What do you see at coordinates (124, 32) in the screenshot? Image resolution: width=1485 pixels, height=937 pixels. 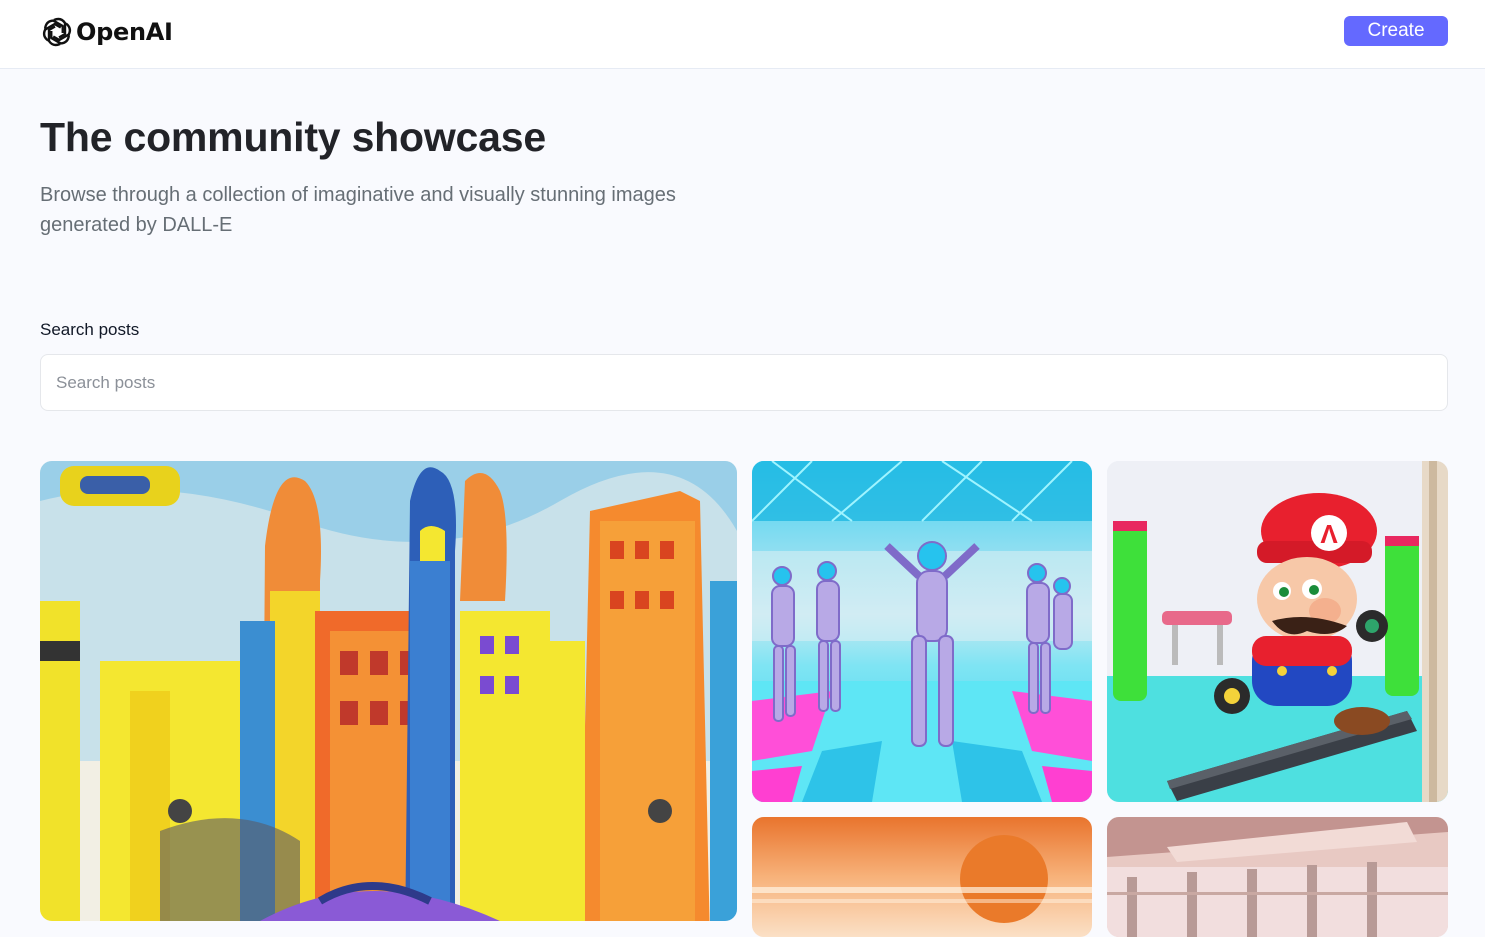 I see `logo-text: OpenAI` at bounding box center [124, 32].